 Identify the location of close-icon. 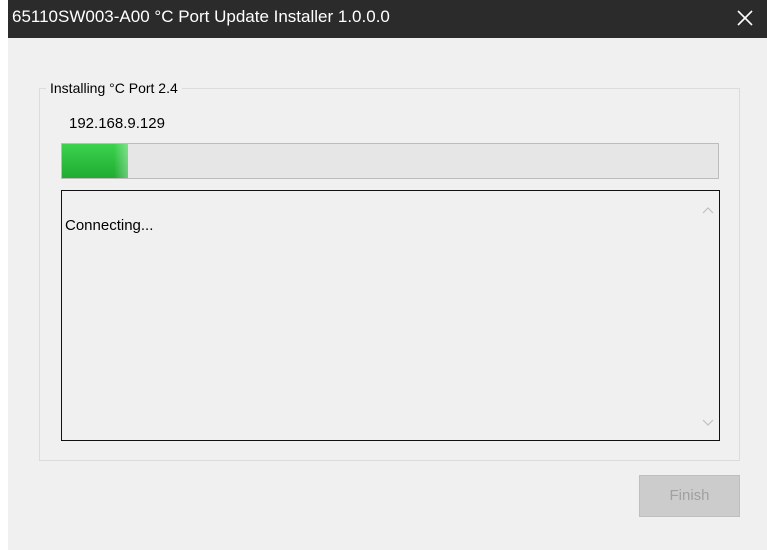
(745, 18).